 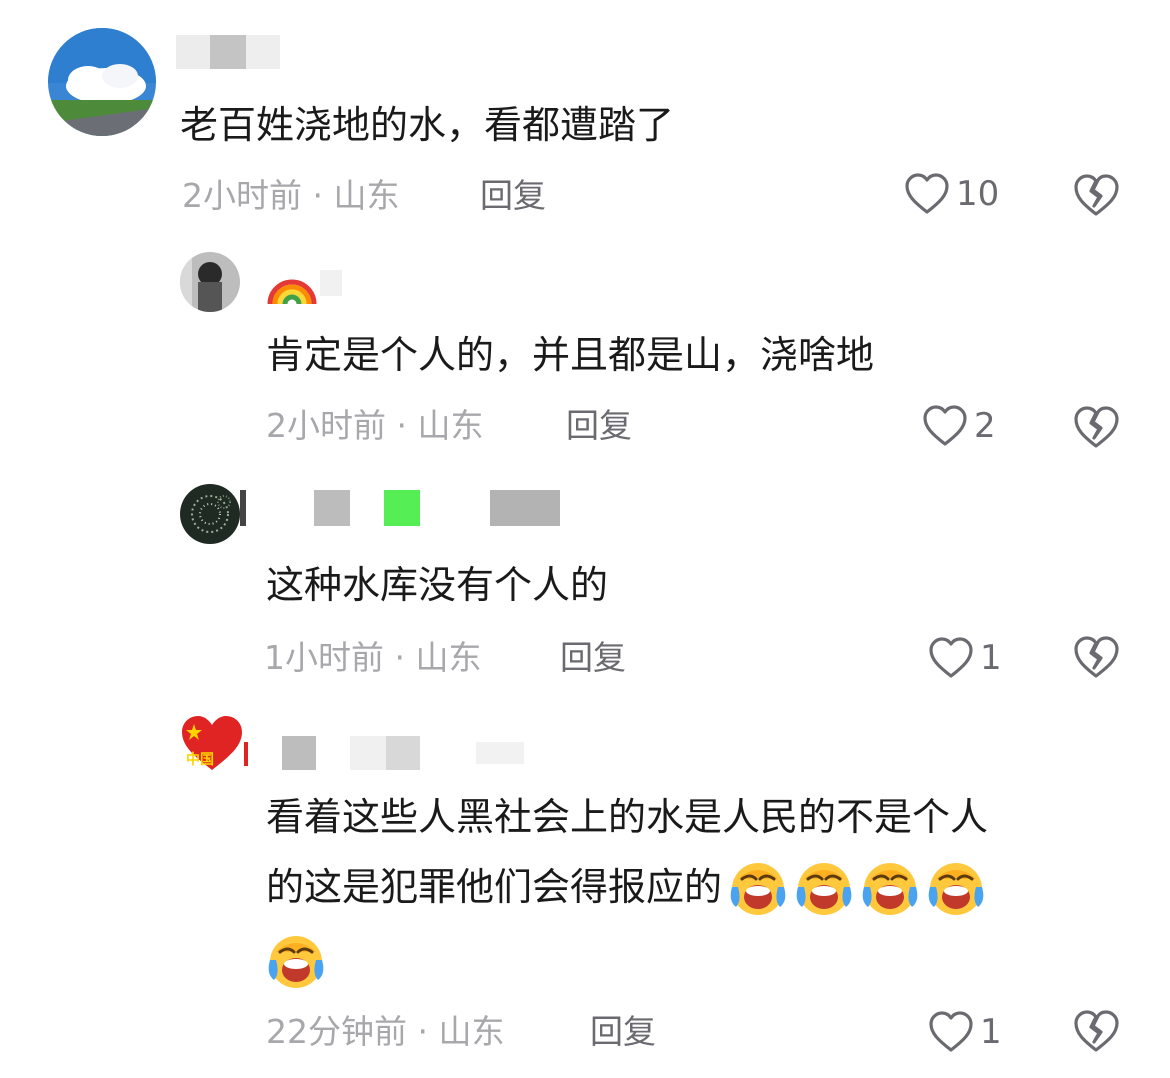 I want to click on avatar: 中国, so click(x=212, y=744).